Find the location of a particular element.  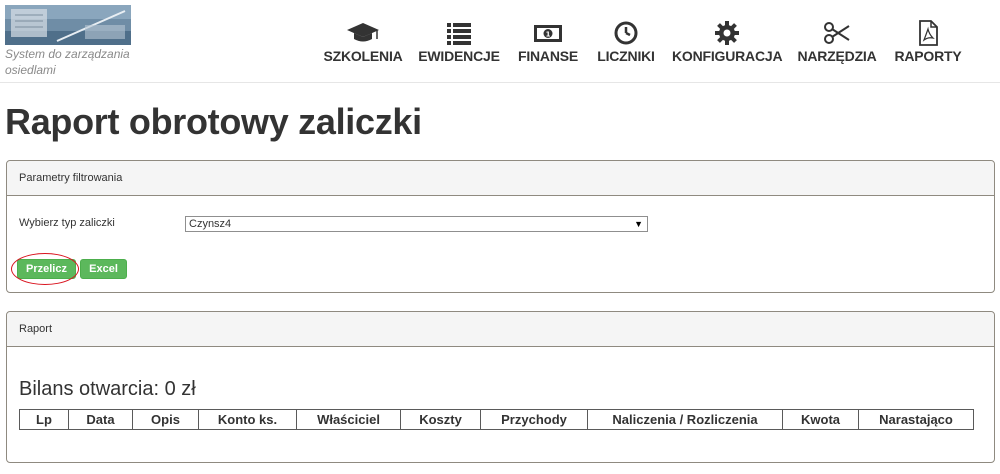

nav-ewidencje: EWIDENCJE is located at coordinates (459, 45).